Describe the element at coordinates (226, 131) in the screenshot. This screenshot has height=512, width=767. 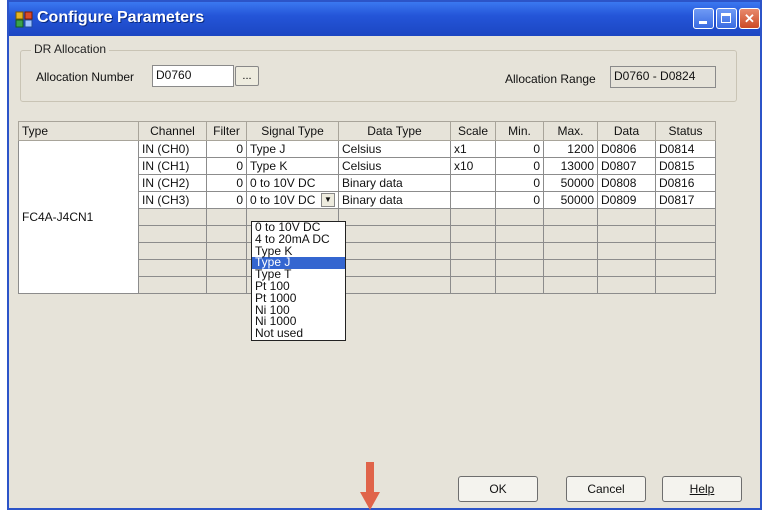
I see `header-filter: Filter` at that location.